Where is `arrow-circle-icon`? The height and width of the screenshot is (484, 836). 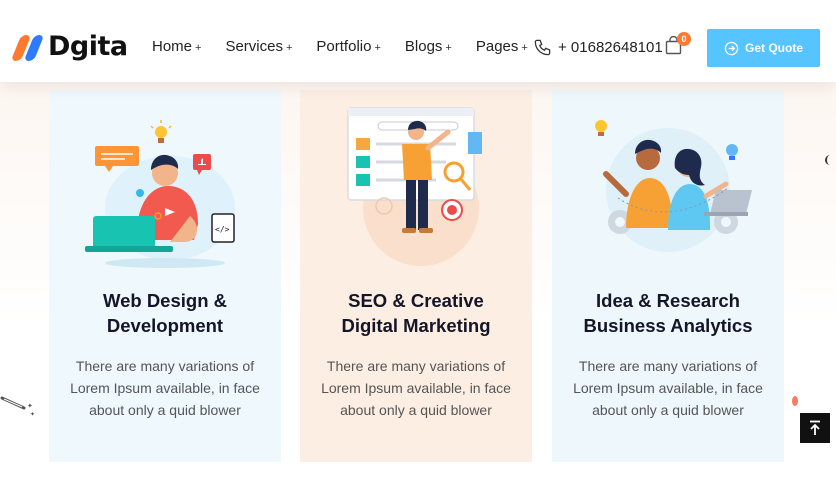
arrow-circle-icon is located at coordinates (731, 48).